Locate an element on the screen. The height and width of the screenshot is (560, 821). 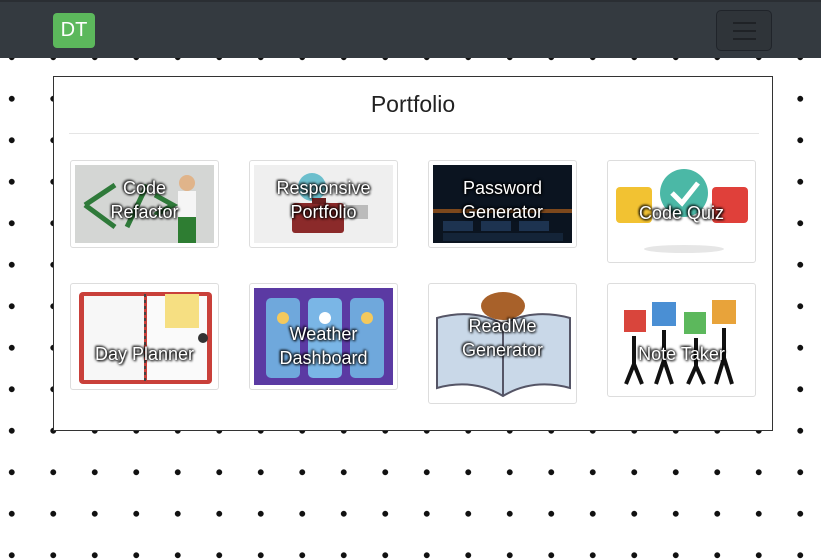
project-card-note-taker: Note Taker is located at coordinates (681, 340).